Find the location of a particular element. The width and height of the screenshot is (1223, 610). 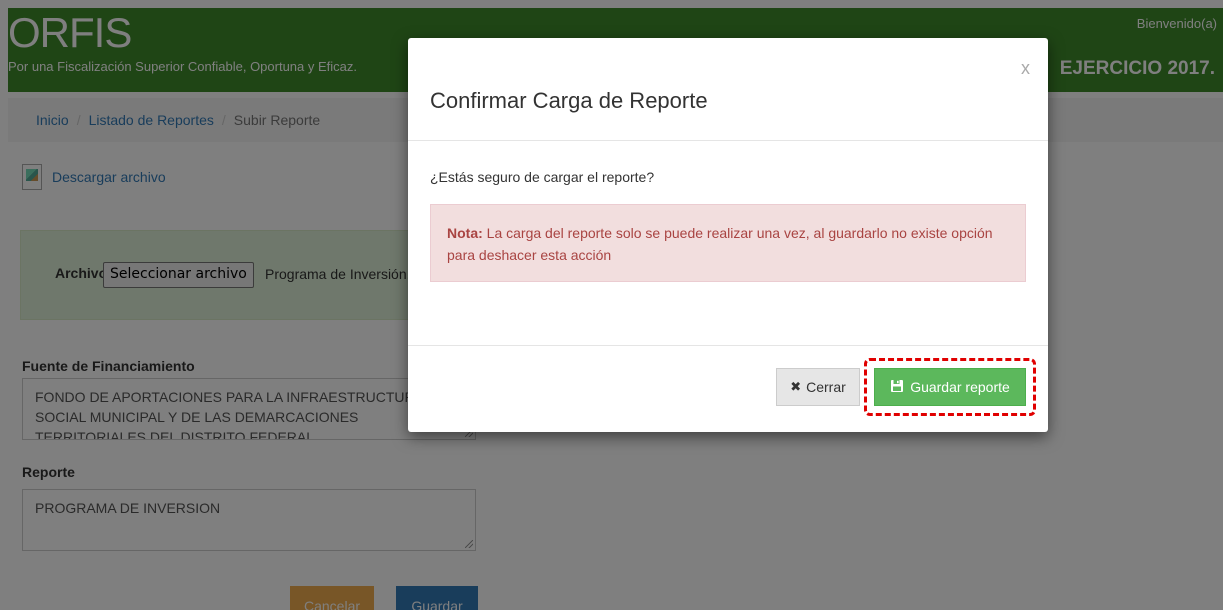

modal-question: ¿Estás seguro de cargar el reporte? is located at coordinates (542, 177).